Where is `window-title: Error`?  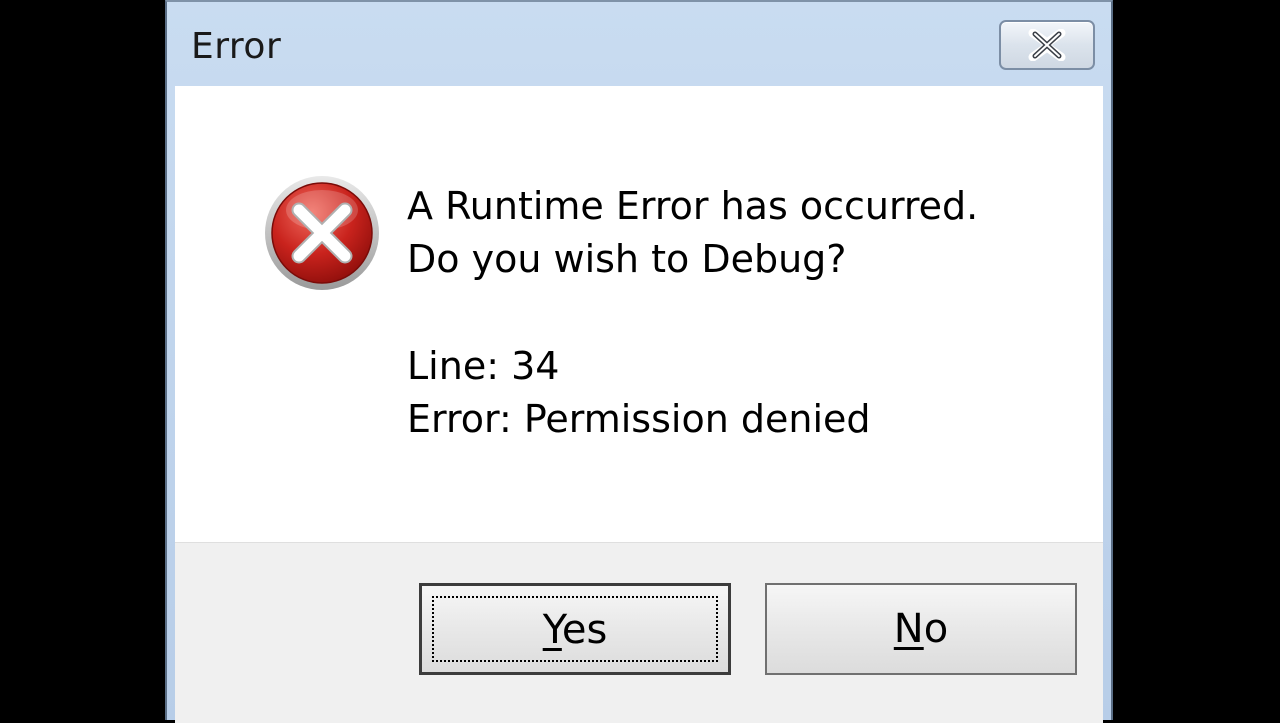 window-title: Error is located at coordinates (236, 46).